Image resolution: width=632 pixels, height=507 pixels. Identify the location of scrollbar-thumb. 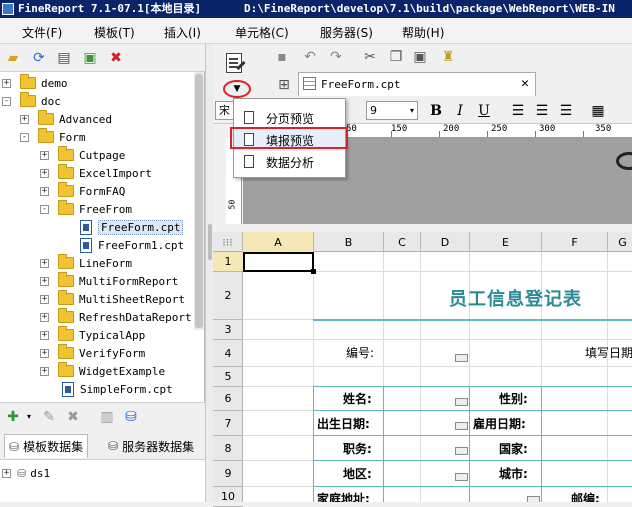
(199, 201).